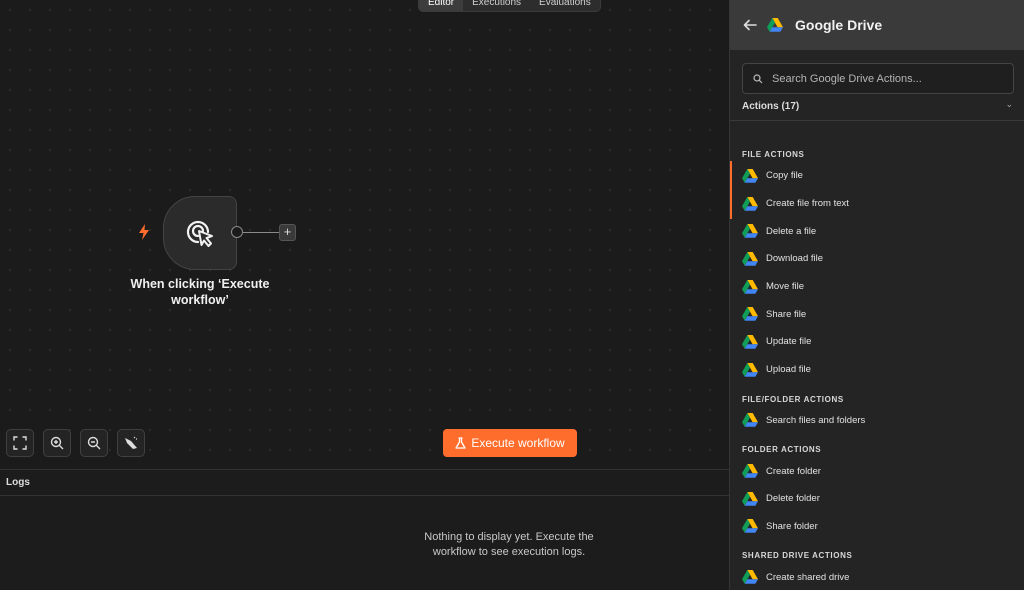 This screenshot has height=590, width=1024. I want to click on trigger-bolt-icon, so click(144, 232).